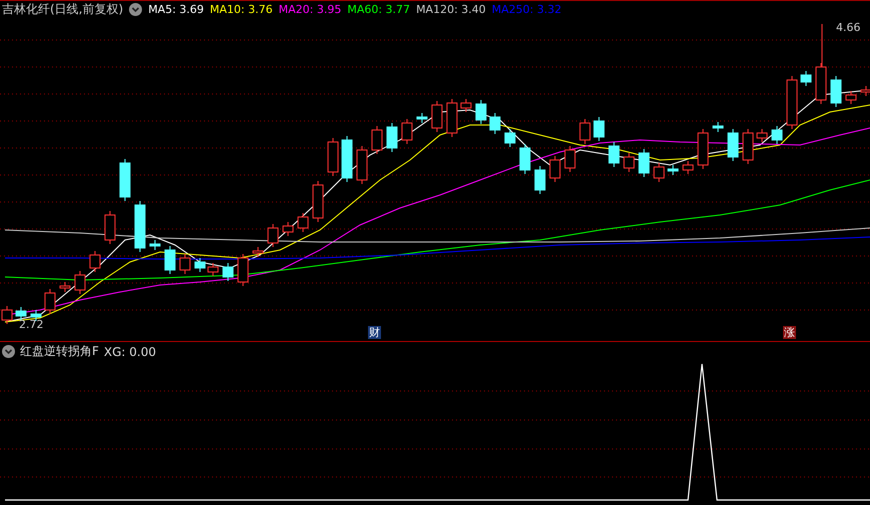 The image size is (870, 505). Describe the element at coordinates (789, 332) in the screenshot. I see `event-marker: 涨` at that location.